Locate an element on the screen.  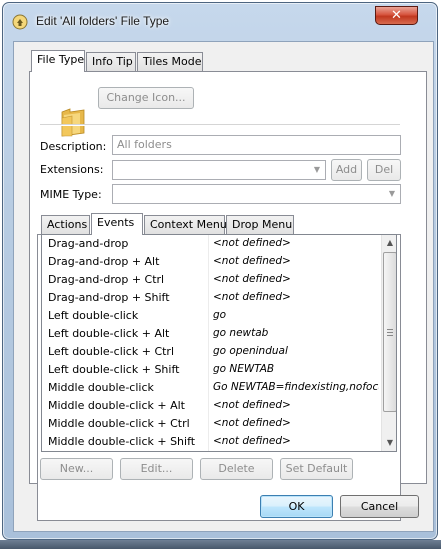
close-icon: ✕ is located at coordinates (396, 15).